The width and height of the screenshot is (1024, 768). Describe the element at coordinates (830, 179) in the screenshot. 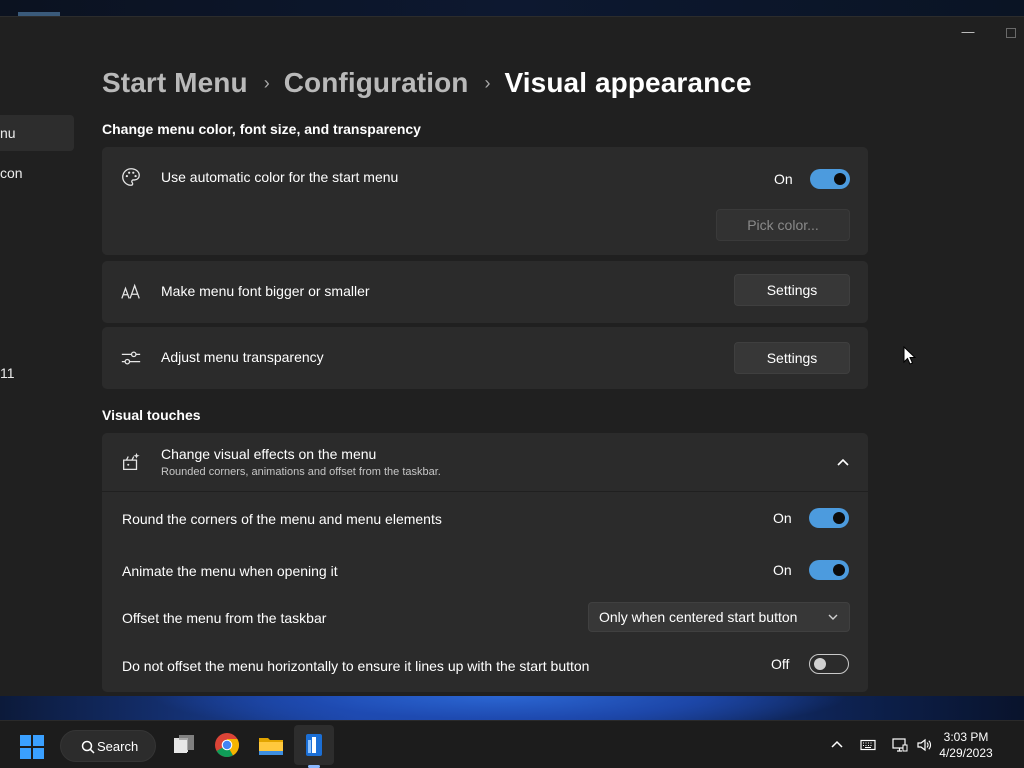

I see `automatic-color-toggle` at that location.